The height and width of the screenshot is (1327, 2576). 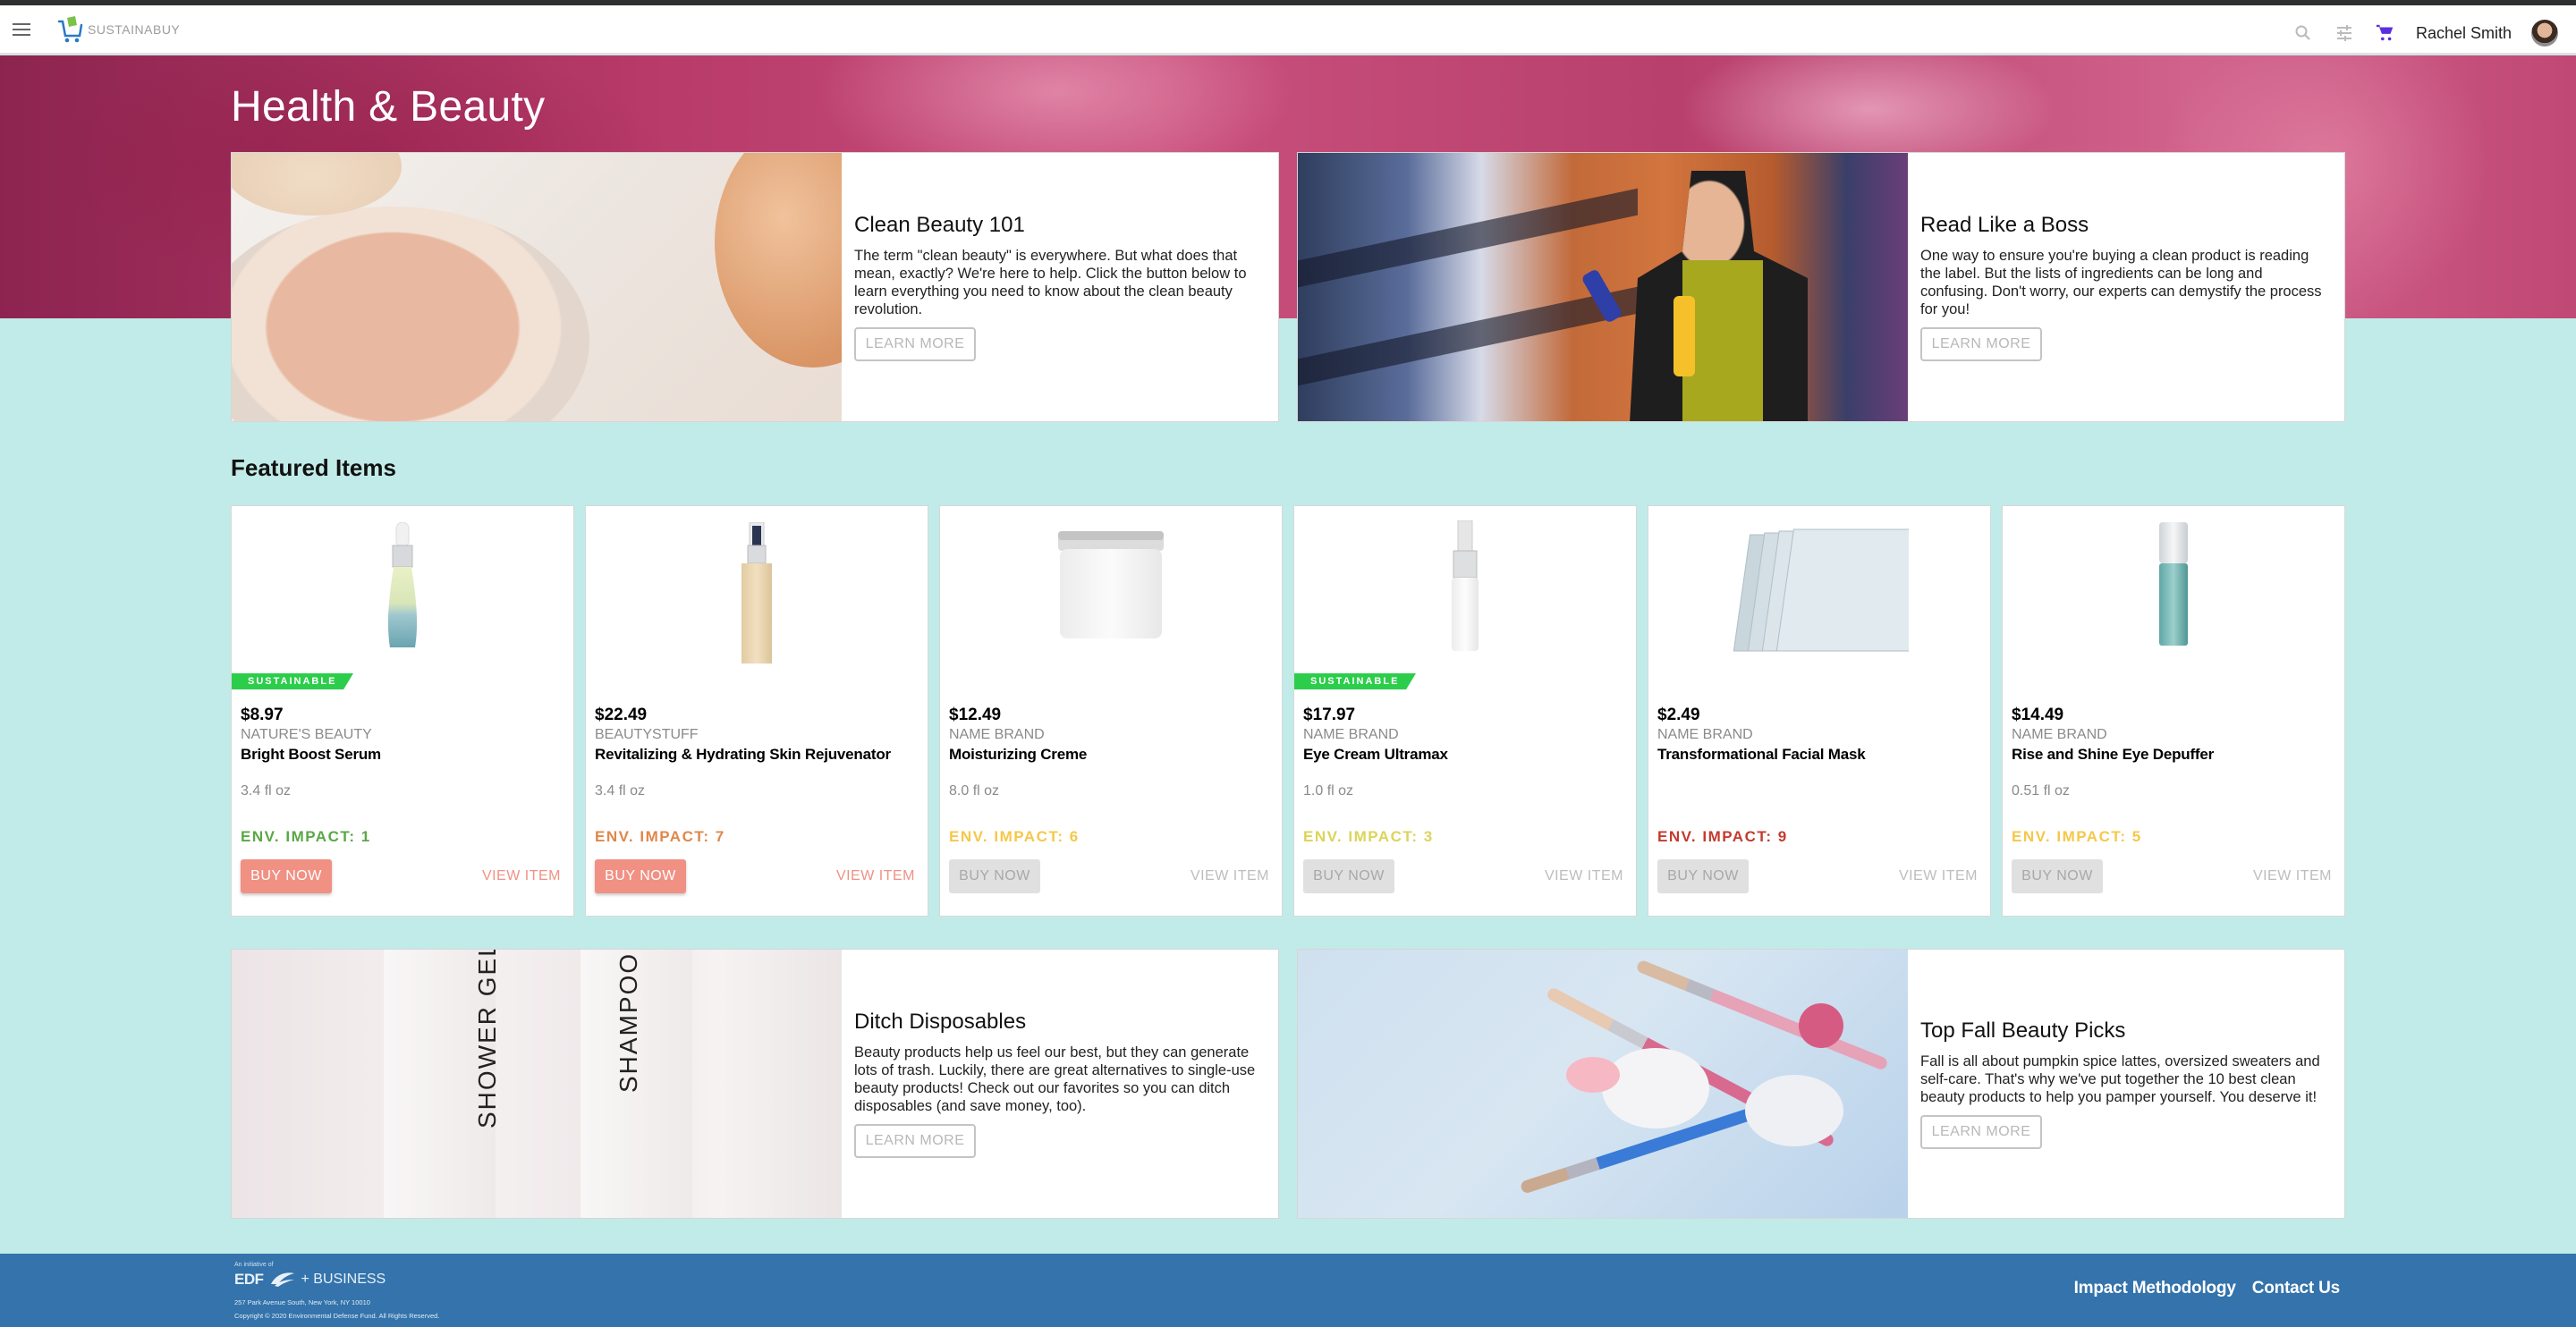 What do you see at coordinates (1603, 1084) in the screenshot?
I see `promo-image-makeup` at bounding box center [1603, 1084].